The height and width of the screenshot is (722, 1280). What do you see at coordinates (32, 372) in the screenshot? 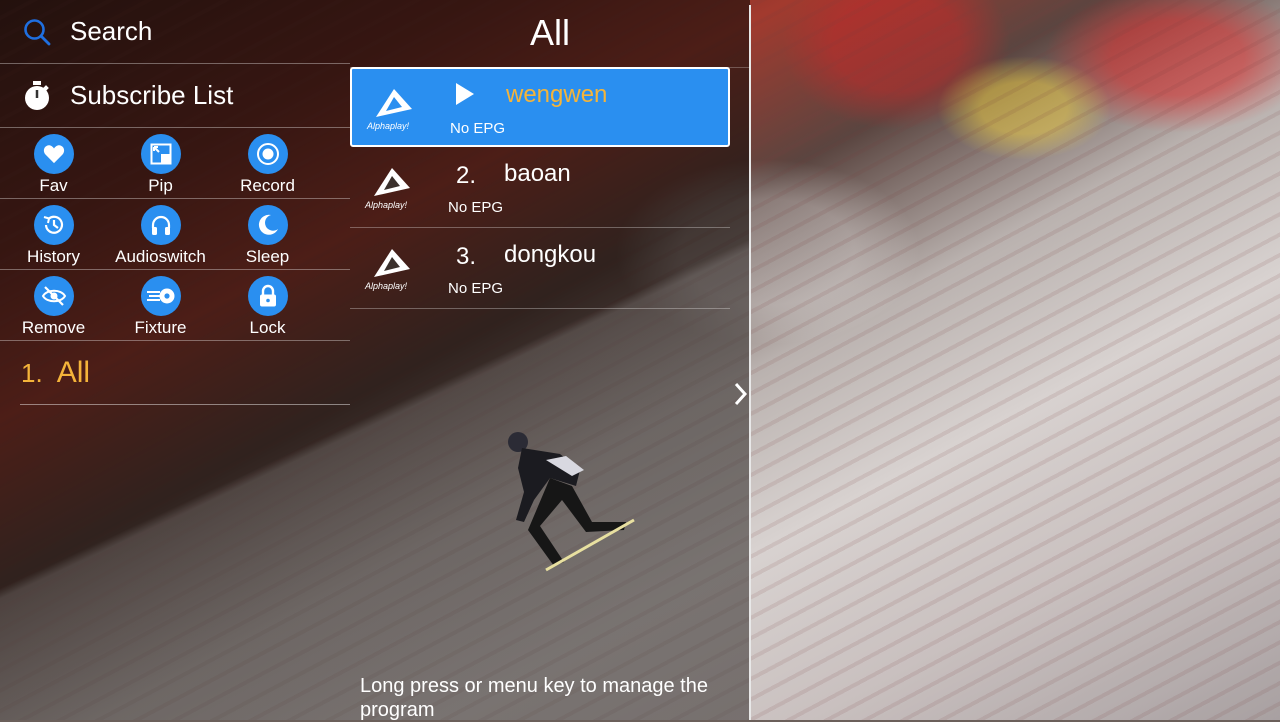
I see `group-number: 1.` at bounding box center [32, 372].